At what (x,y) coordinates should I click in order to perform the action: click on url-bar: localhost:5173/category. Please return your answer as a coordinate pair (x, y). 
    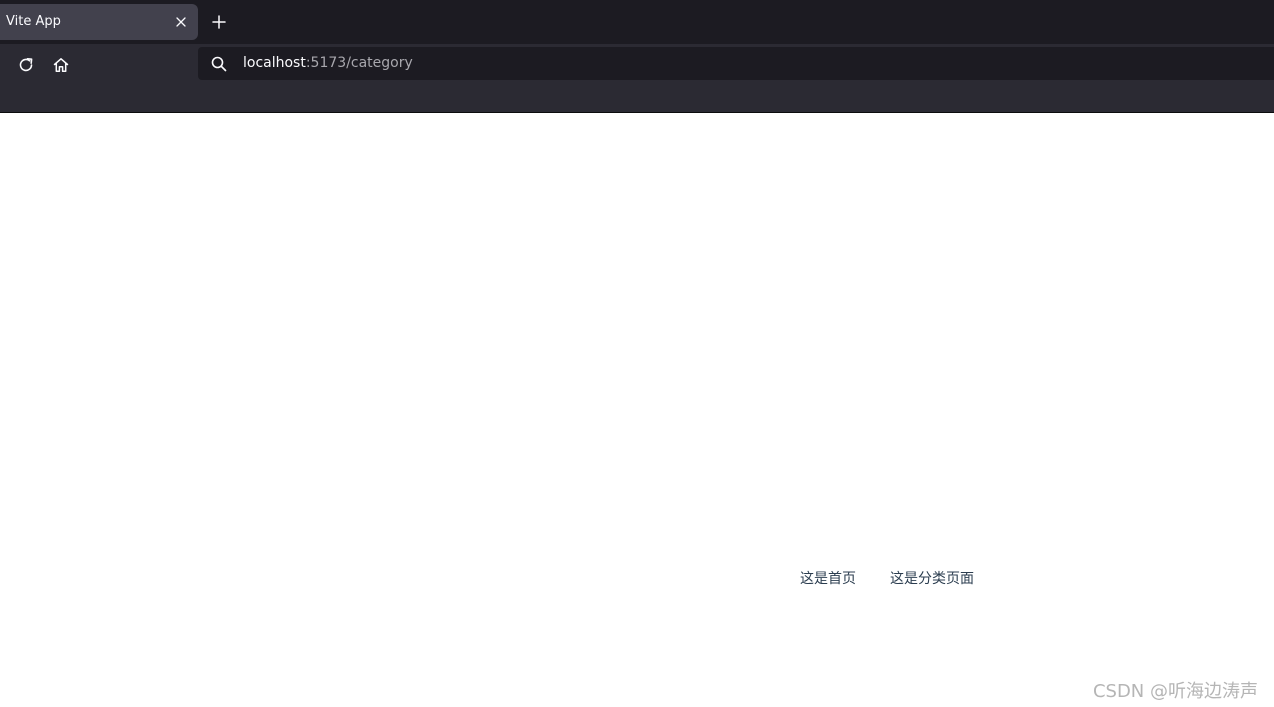
    Looking at the image, I should click on (736, 63).